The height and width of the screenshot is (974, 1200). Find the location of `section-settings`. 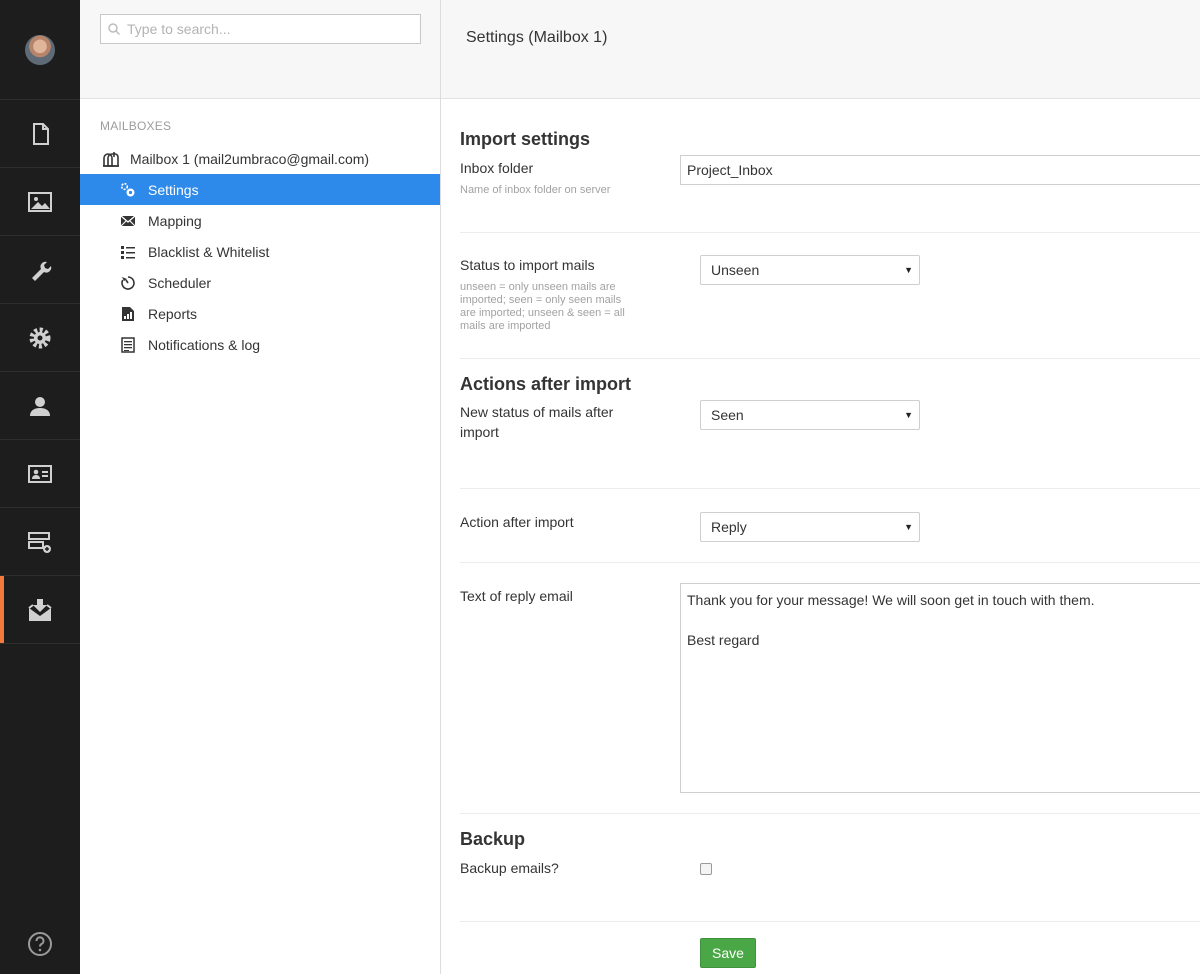

section-settings is located at coordinates (40, 270).